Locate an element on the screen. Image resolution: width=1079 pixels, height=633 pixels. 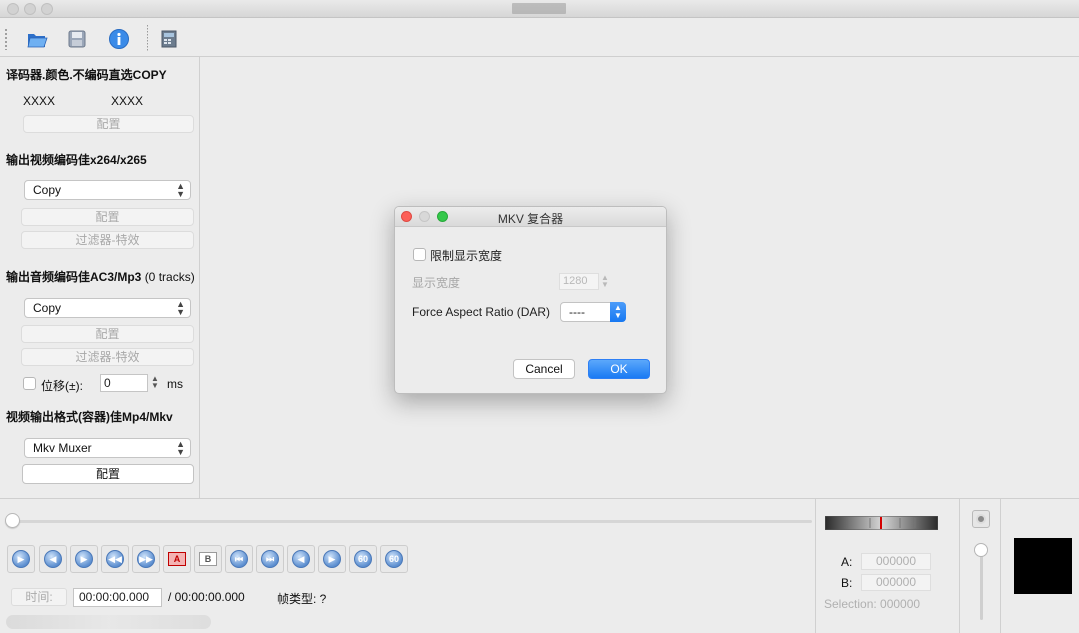
set-marker-b-button: B is located at coordinates (208, 559).